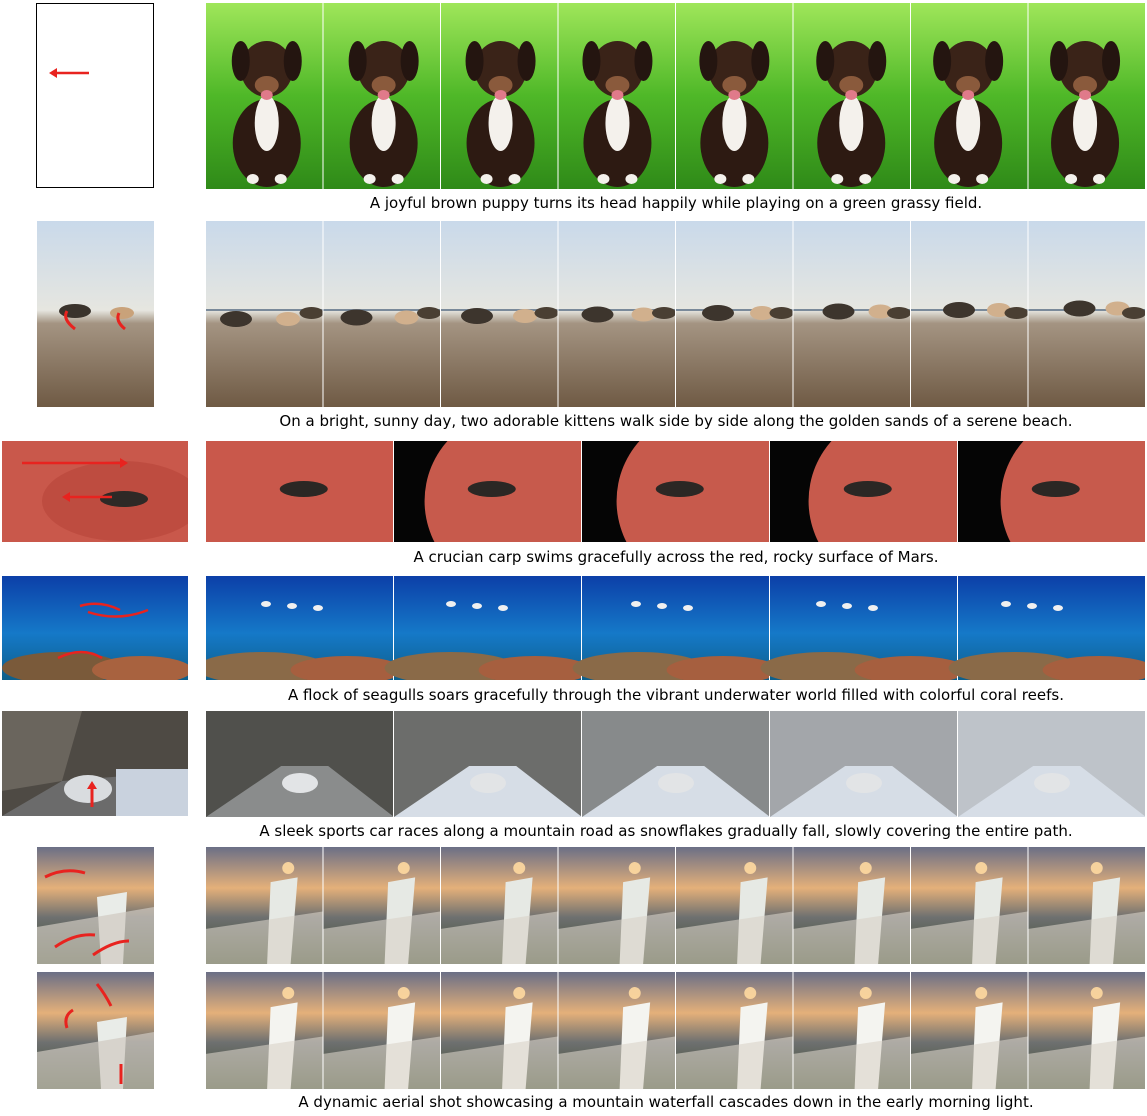 The height and width of the screenshot is (1116, 1147). Describe the element at coordinates (95, 628) in the screenshot. I see `condition-panel-seagulls` at that location.